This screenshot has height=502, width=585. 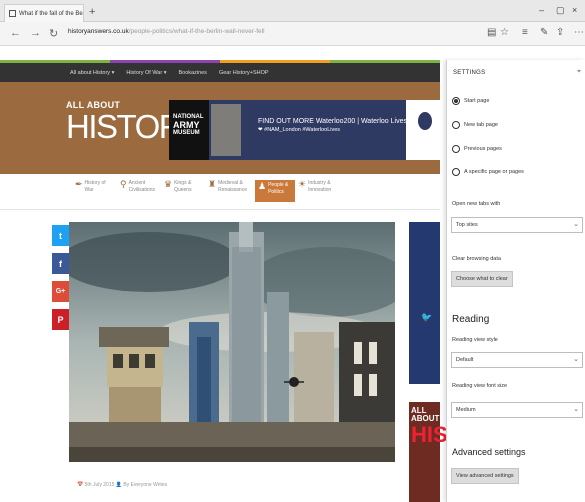 I want to click on category-label: People & Politics, so click(x=278, y=188).